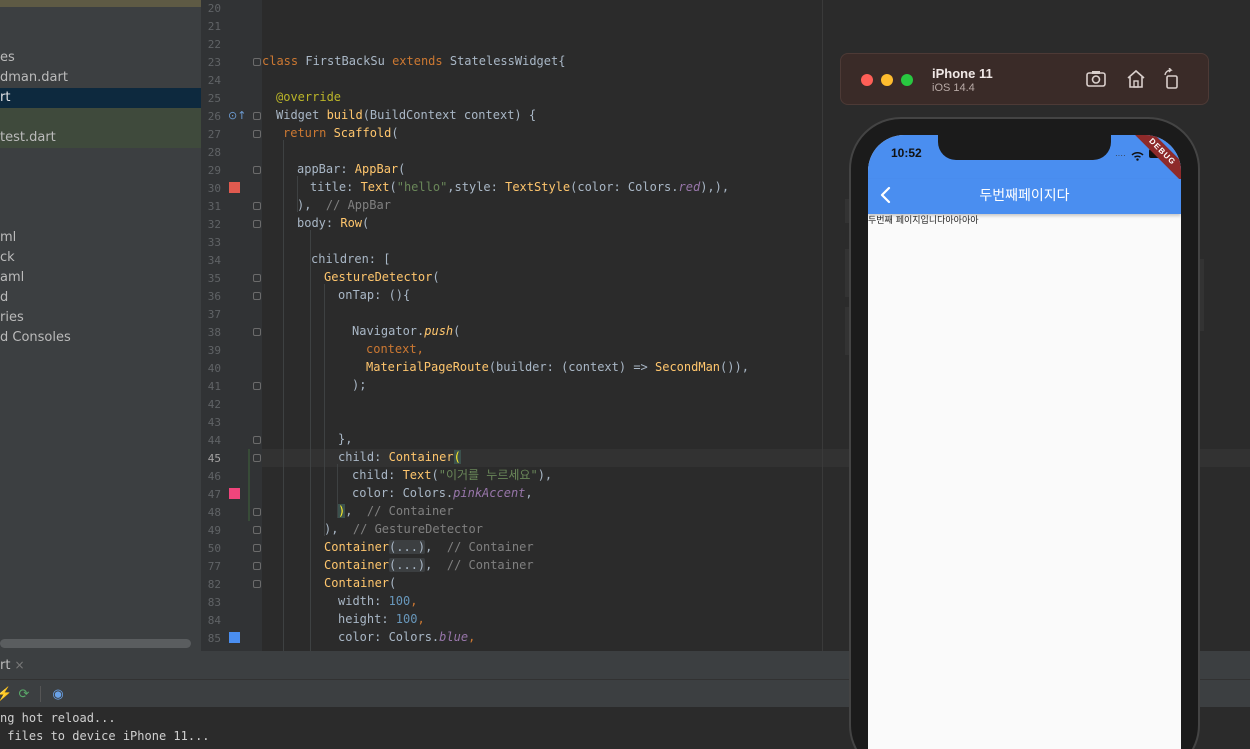  I want to click on status-time: 10:52, so click(906, 153).